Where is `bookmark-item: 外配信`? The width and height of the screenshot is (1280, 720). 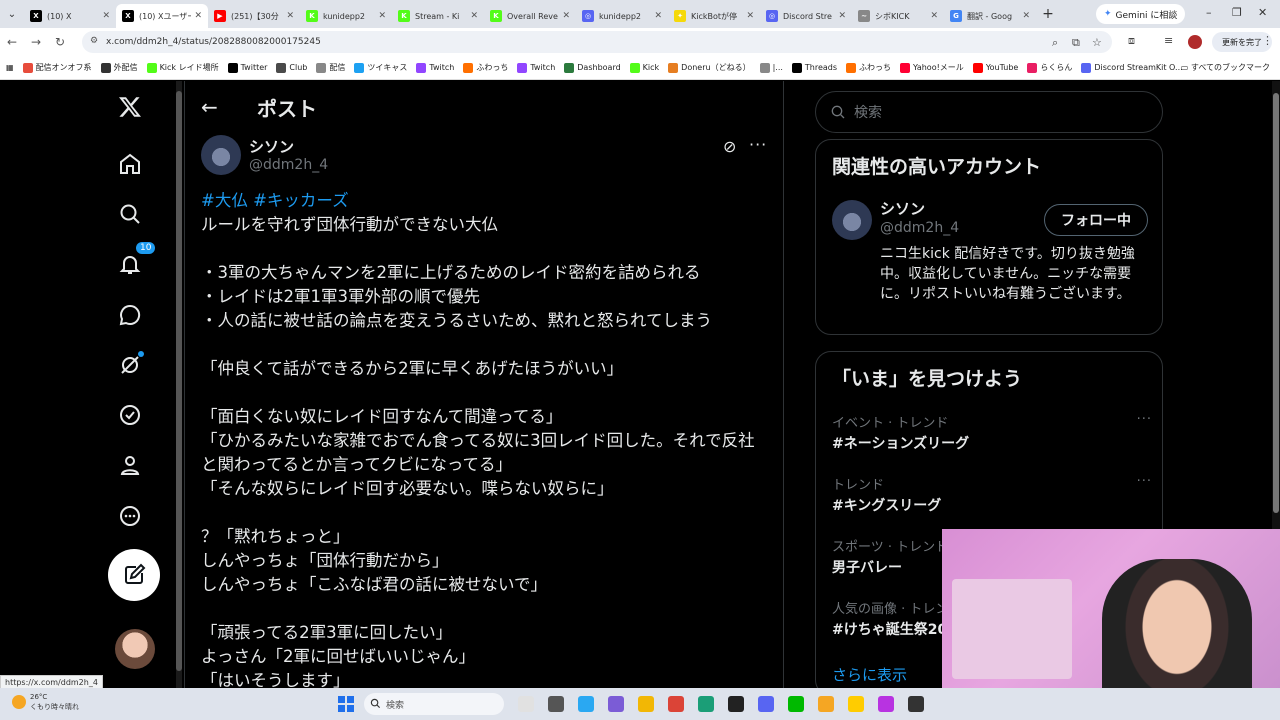 bookmark-item: 外配信 is located at coordinates (119, 67).